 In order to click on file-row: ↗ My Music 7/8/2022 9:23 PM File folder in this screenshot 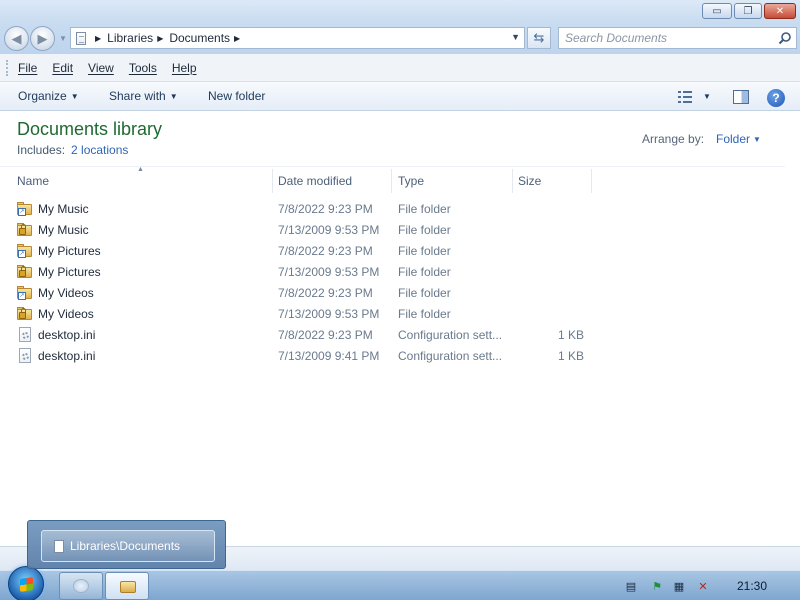, I will do `click(392, 208)`.